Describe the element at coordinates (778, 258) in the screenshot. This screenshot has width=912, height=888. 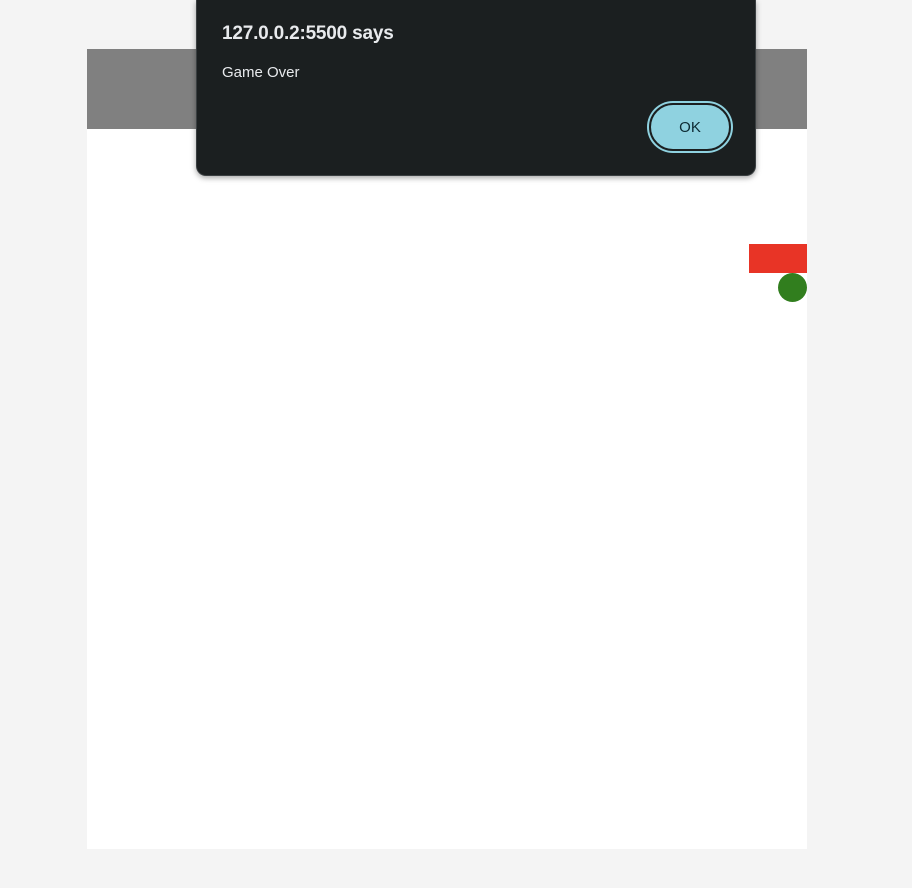
I see `snake-segment` at that location.